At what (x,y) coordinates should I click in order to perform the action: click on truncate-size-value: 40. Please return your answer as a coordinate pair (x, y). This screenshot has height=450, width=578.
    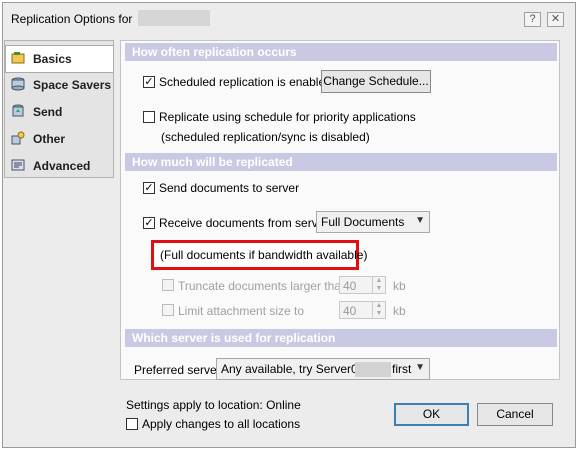
    Looking at the image, I should click on (350, 286).